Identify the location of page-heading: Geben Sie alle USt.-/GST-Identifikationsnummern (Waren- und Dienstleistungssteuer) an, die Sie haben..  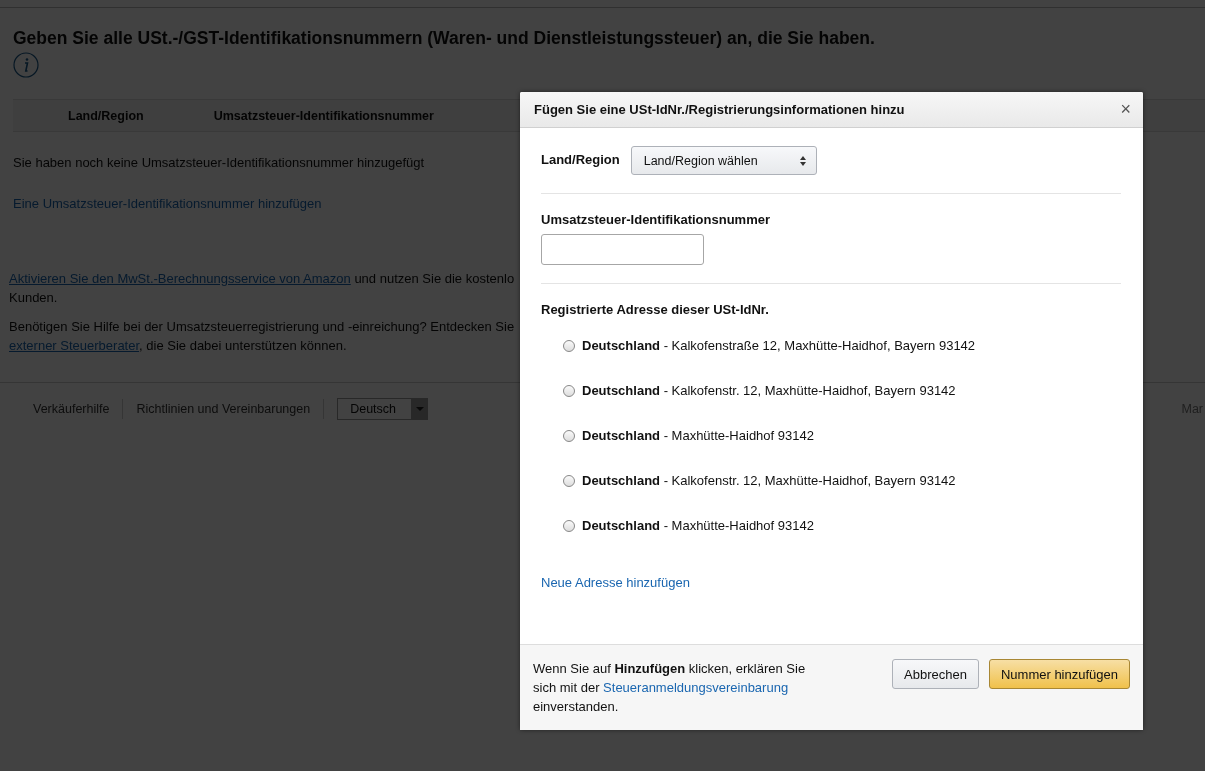
(444, 38).